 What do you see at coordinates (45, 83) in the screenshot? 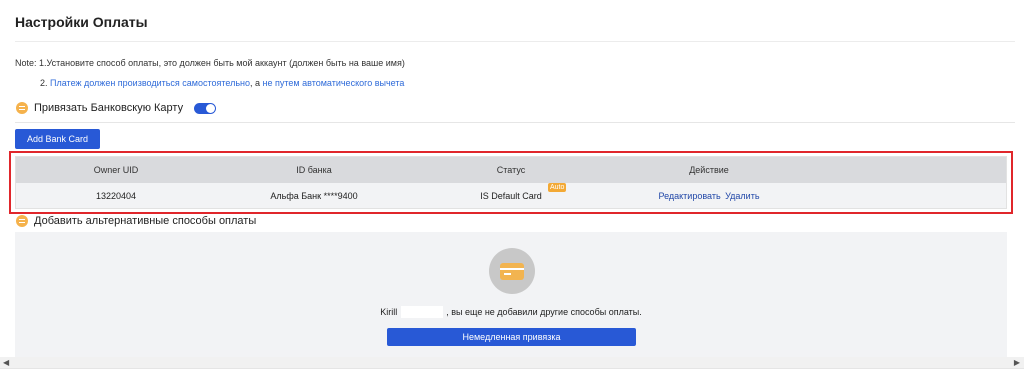
I see `note-line-2-prefix: 2.` at bounding box center [45, 83].